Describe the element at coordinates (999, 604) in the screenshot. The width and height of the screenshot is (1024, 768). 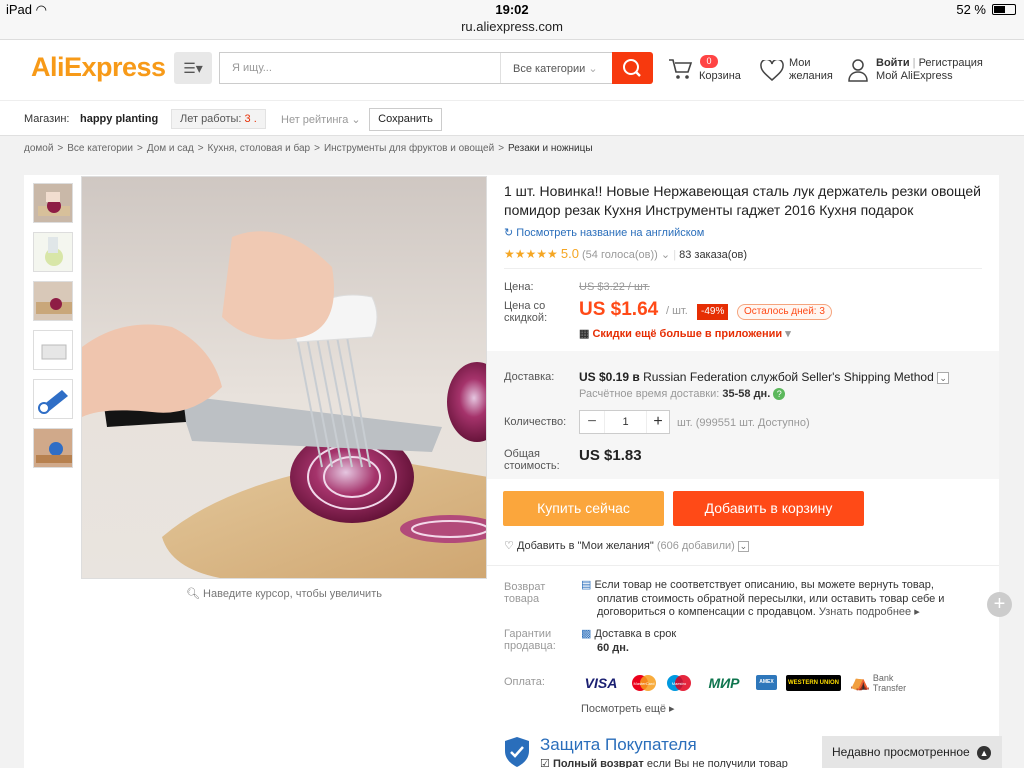
I see `expand-plus-button: +` at that location.